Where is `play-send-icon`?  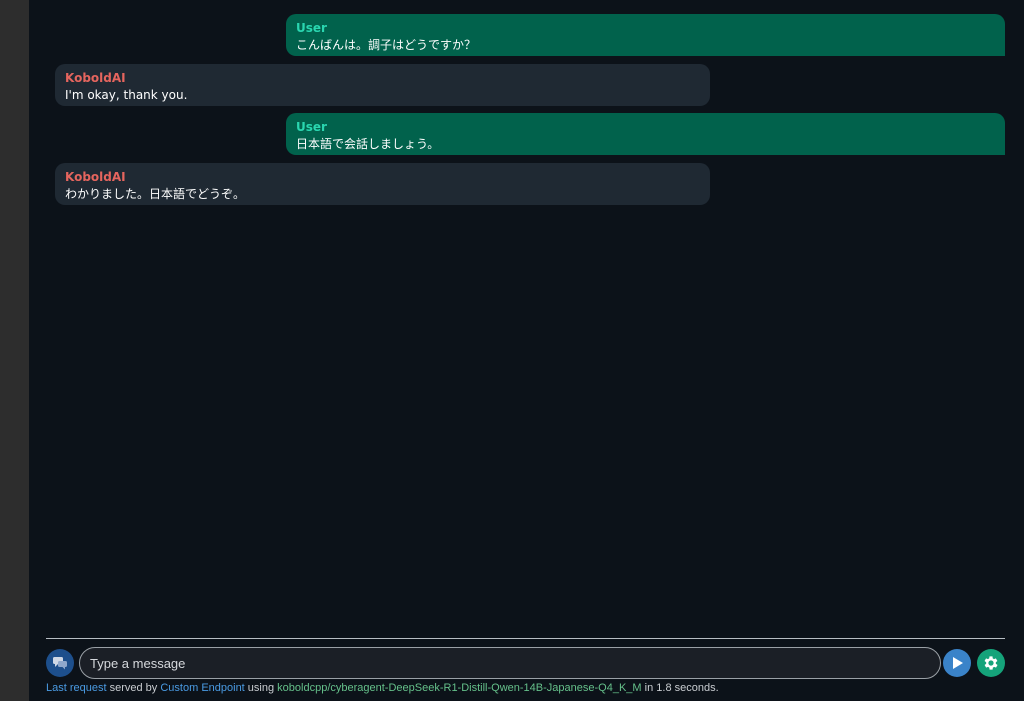
play-send-icon is located at coordinates (958, 663).